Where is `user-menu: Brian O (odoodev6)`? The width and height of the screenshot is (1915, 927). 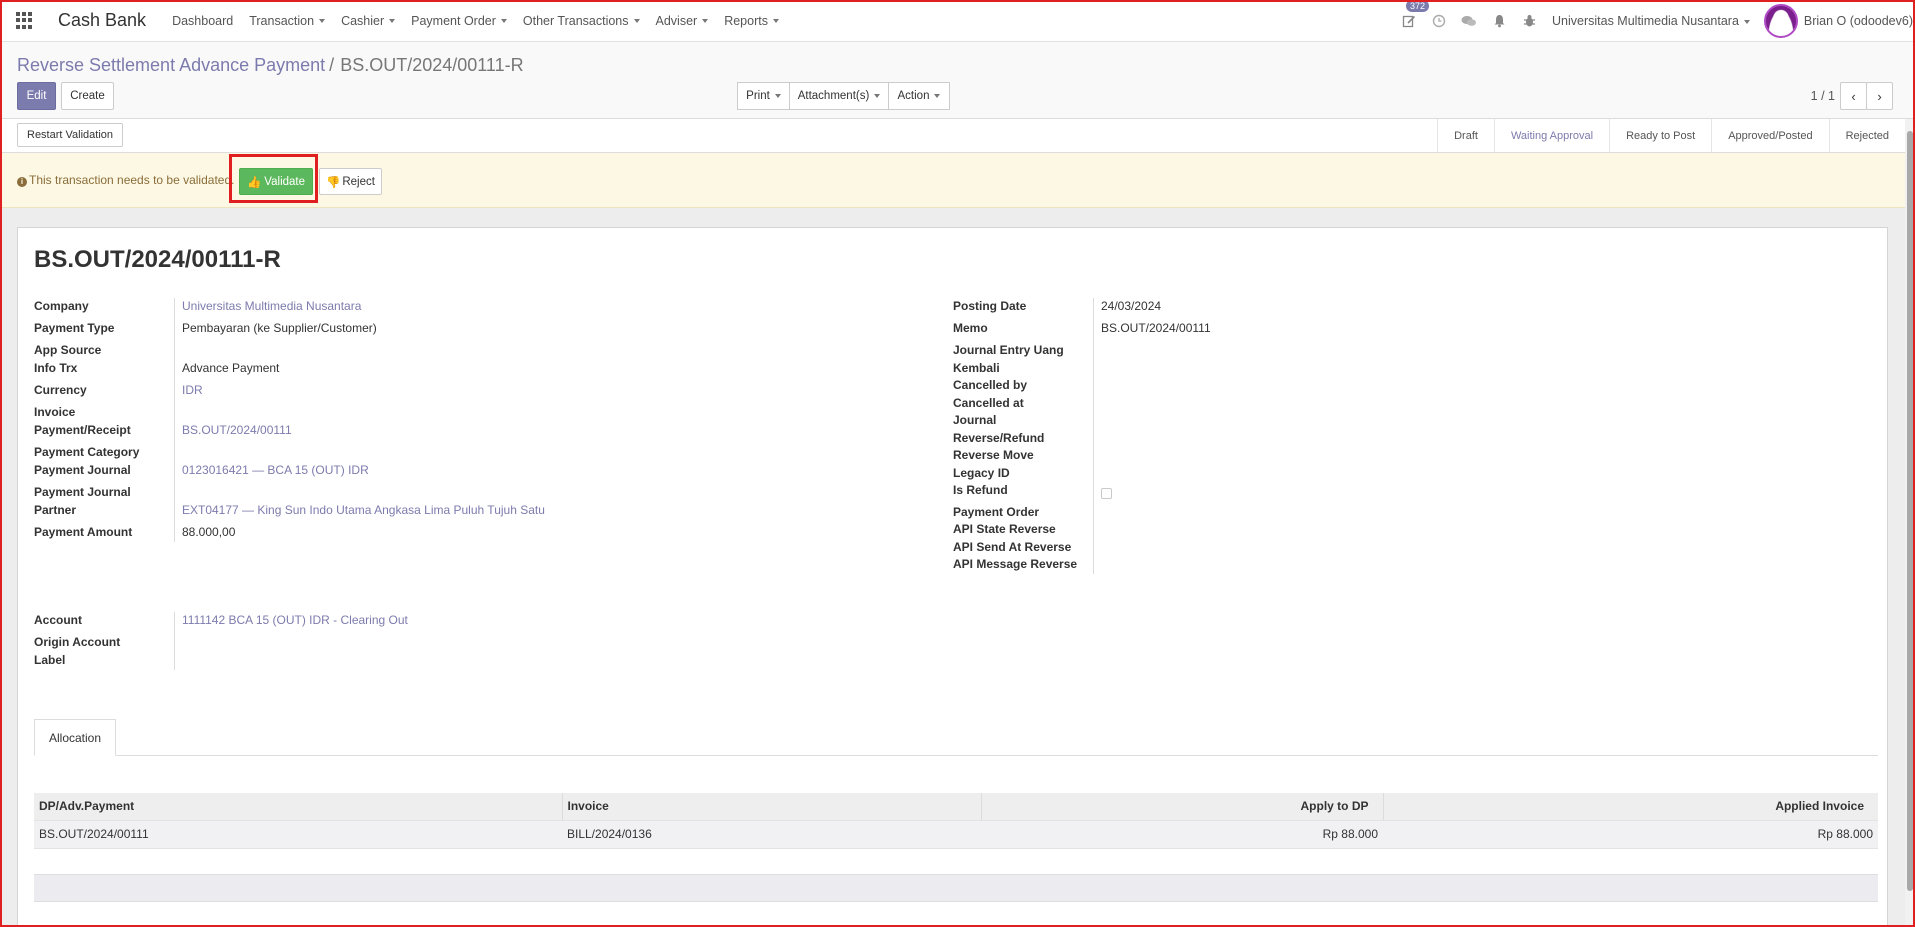 user-menu: Brian O (odoodev6) is located at coordinates (1858, 21).